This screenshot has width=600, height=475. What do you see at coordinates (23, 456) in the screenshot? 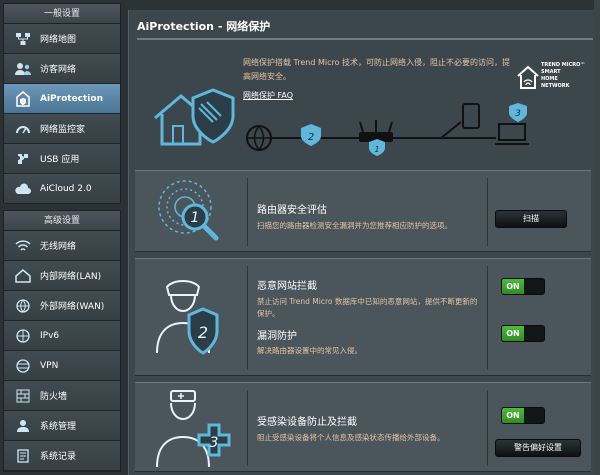
I see `system-log-icon` at bounding box center [23, 456].